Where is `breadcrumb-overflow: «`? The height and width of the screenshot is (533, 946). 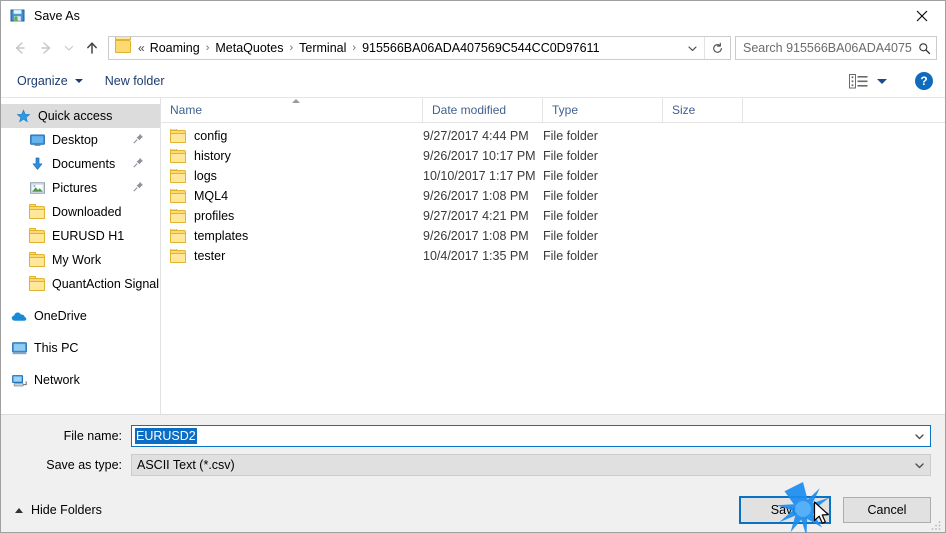 breadcrumb-overflow: « is located at coordinates (141, 48).